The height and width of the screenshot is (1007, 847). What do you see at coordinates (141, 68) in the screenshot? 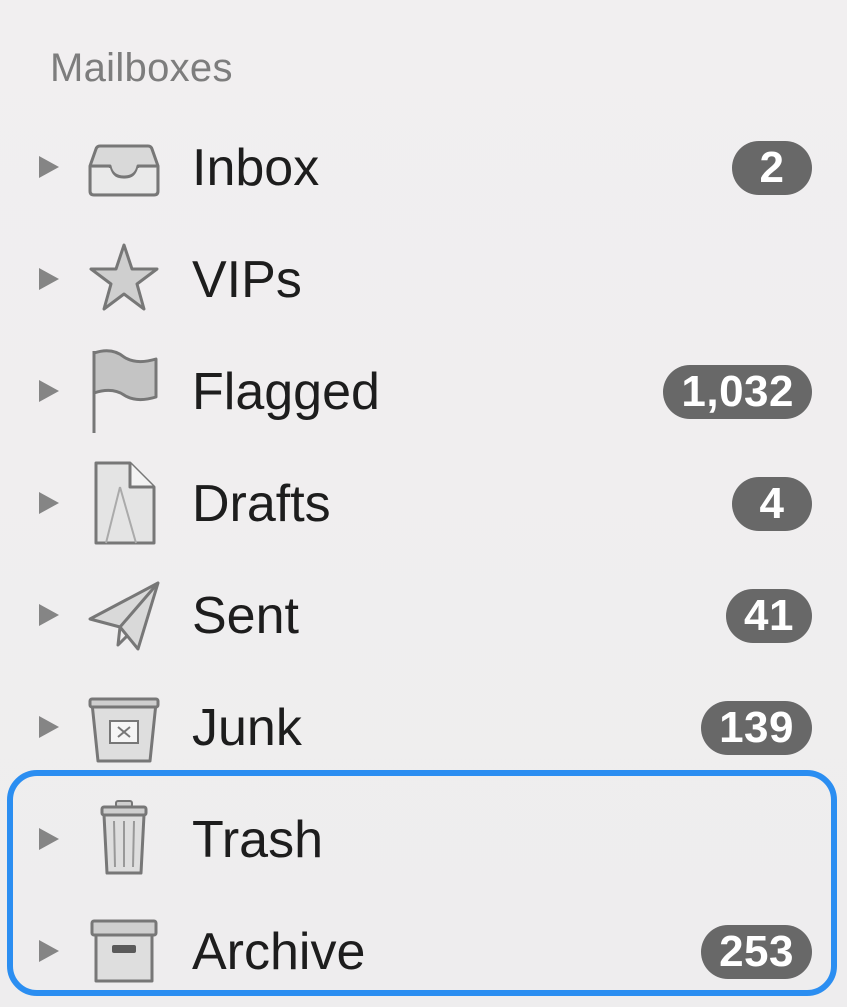
I see `section-title: Mailboxes` at bounding box center [141, 68].